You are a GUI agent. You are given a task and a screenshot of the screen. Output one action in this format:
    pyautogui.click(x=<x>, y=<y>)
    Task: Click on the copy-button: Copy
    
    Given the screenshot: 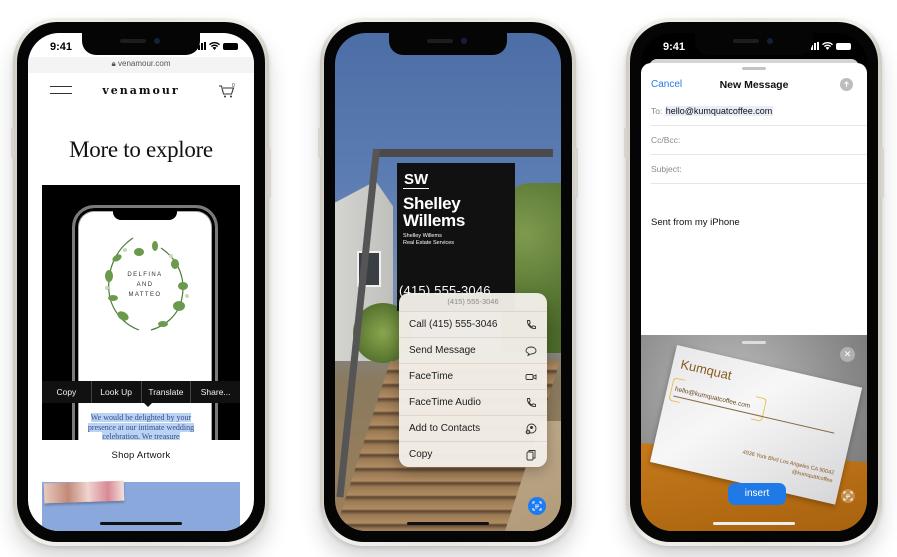 What is the action you would take?
    pyautogui.click(x=67, y=392)
    